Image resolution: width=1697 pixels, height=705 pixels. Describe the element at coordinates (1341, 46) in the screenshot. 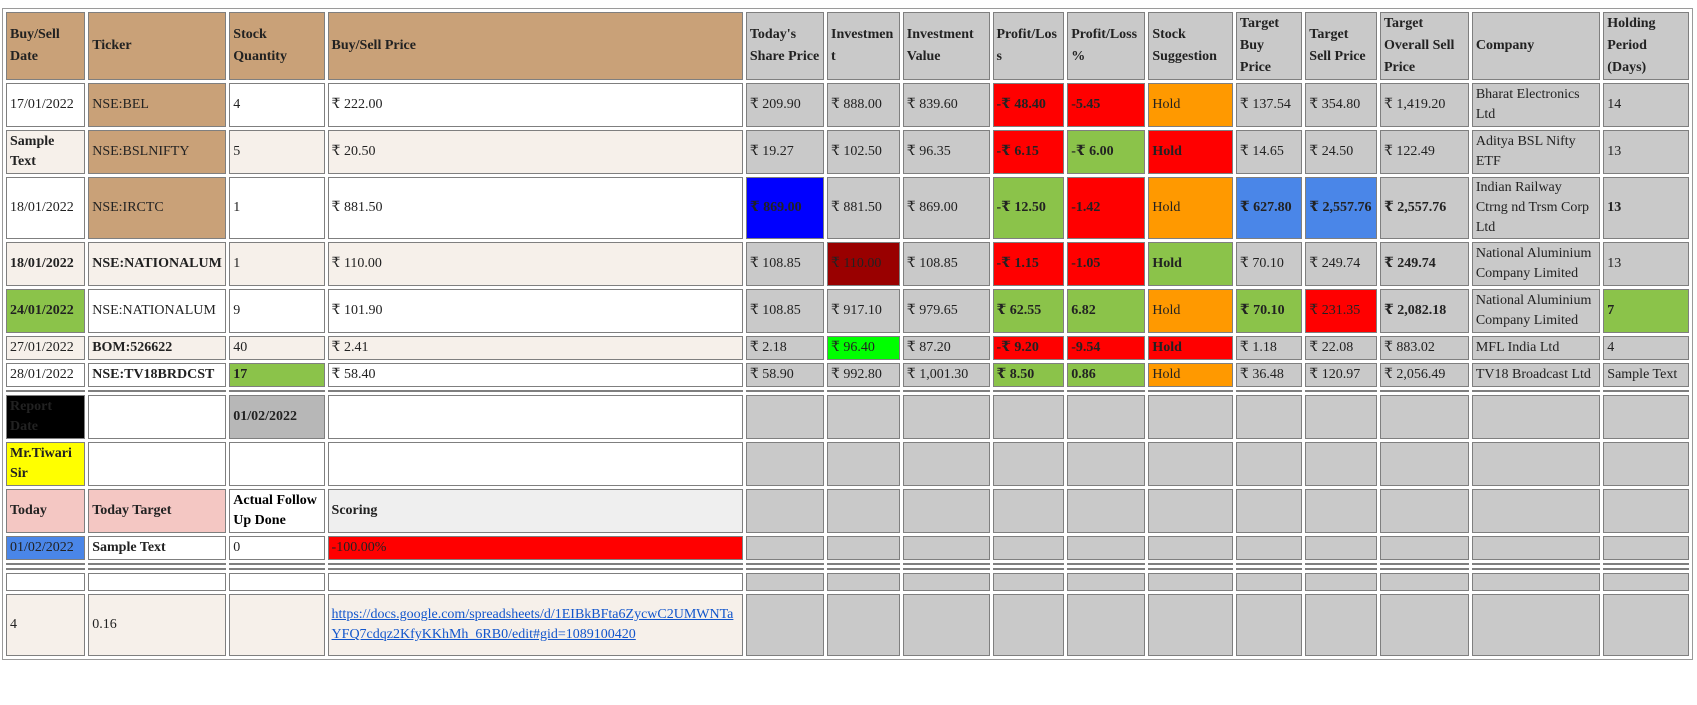

I see `header-target-sell-price: Target Sell Price` at that location.